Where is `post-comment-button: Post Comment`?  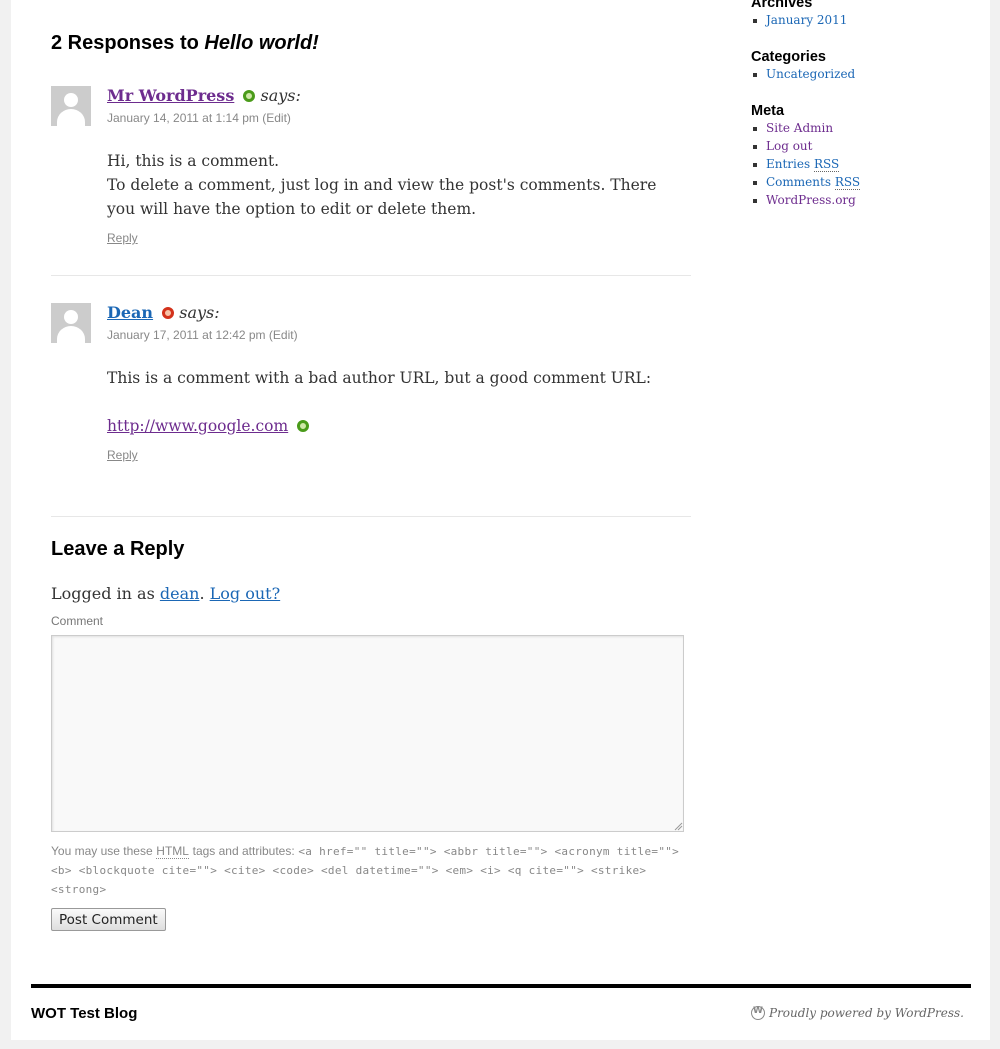 post-comment-button: Post Comment is located at coordinates (108, 919).